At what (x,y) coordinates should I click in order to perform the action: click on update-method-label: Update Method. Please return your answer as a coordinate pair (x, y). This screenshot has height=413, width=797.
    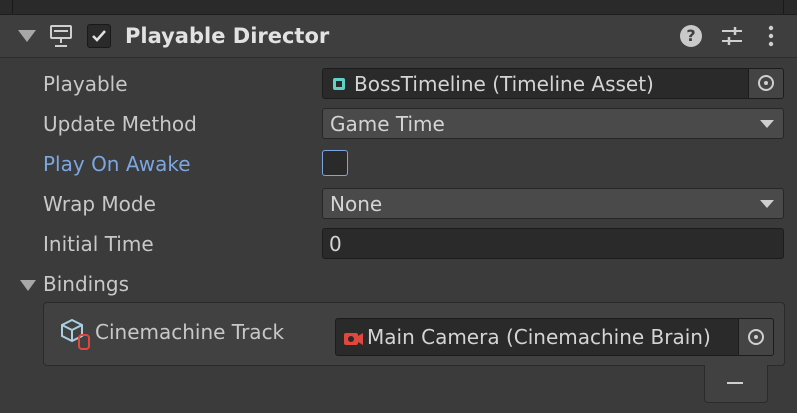
    Looking at the image, I should click on (120, 124).